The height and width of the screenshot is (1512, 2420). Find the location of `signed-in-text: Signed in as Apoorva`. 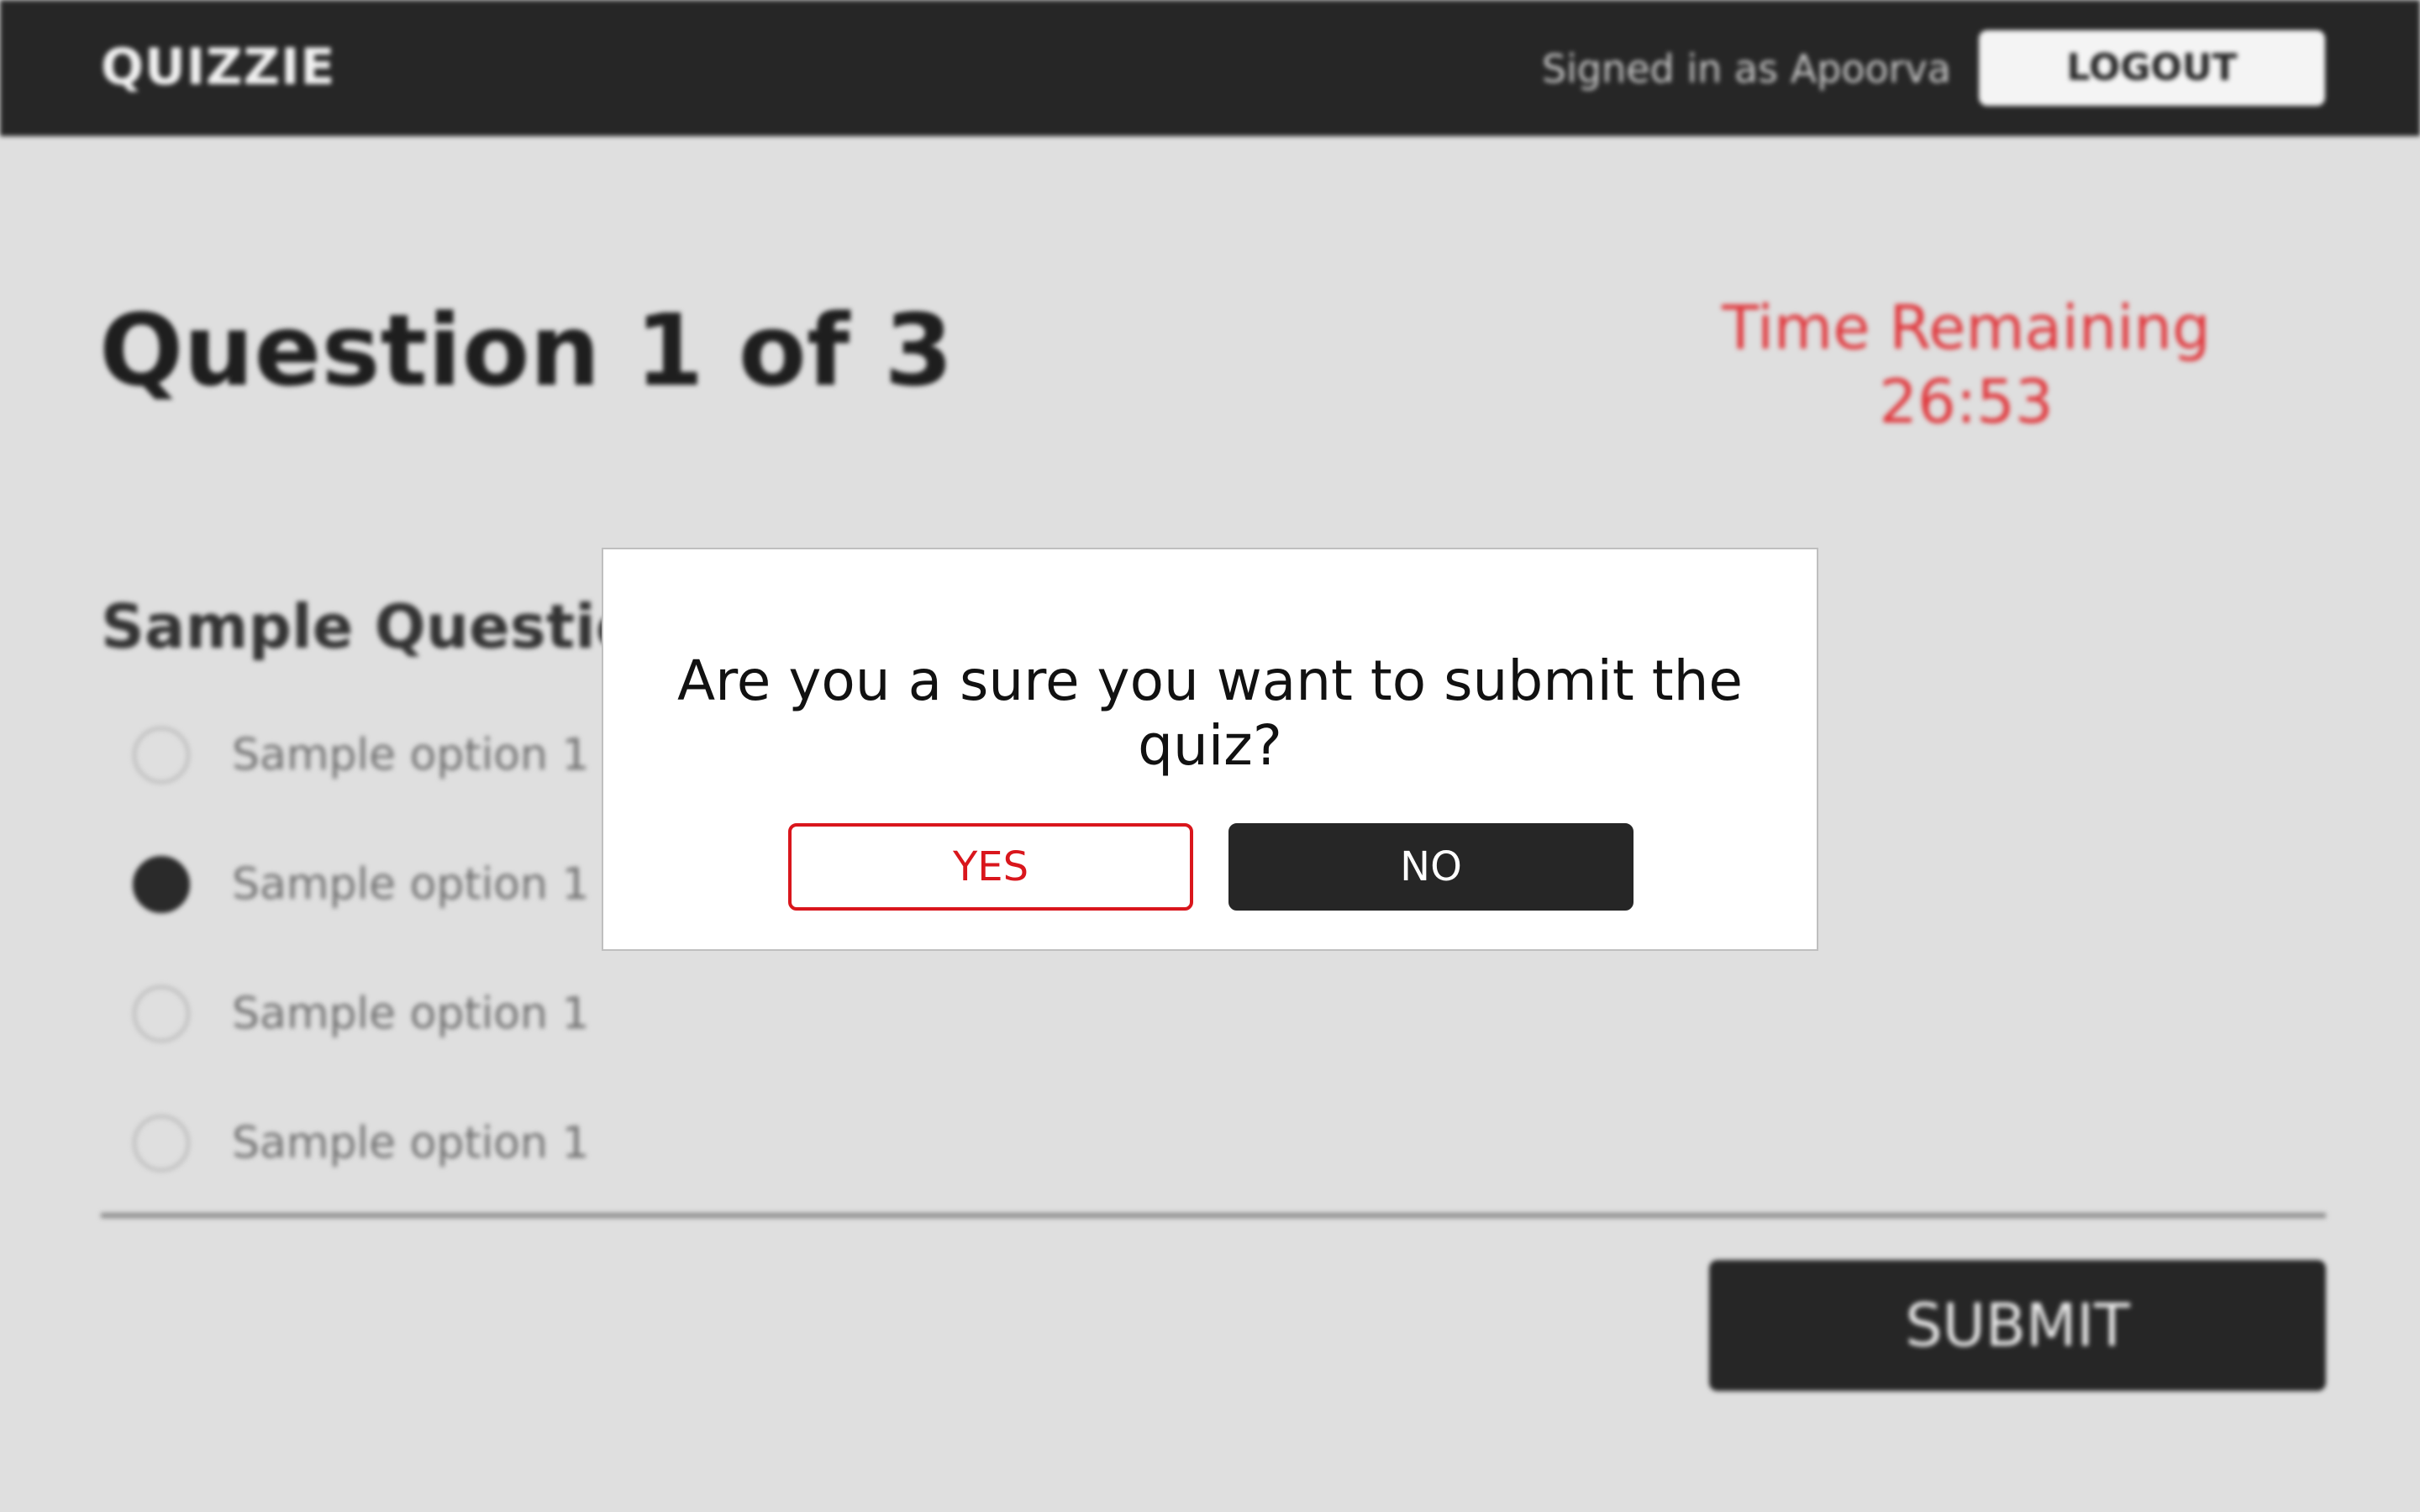

signed-in-text: Signed in as Apoorva is located at coordinates (1746, 69).